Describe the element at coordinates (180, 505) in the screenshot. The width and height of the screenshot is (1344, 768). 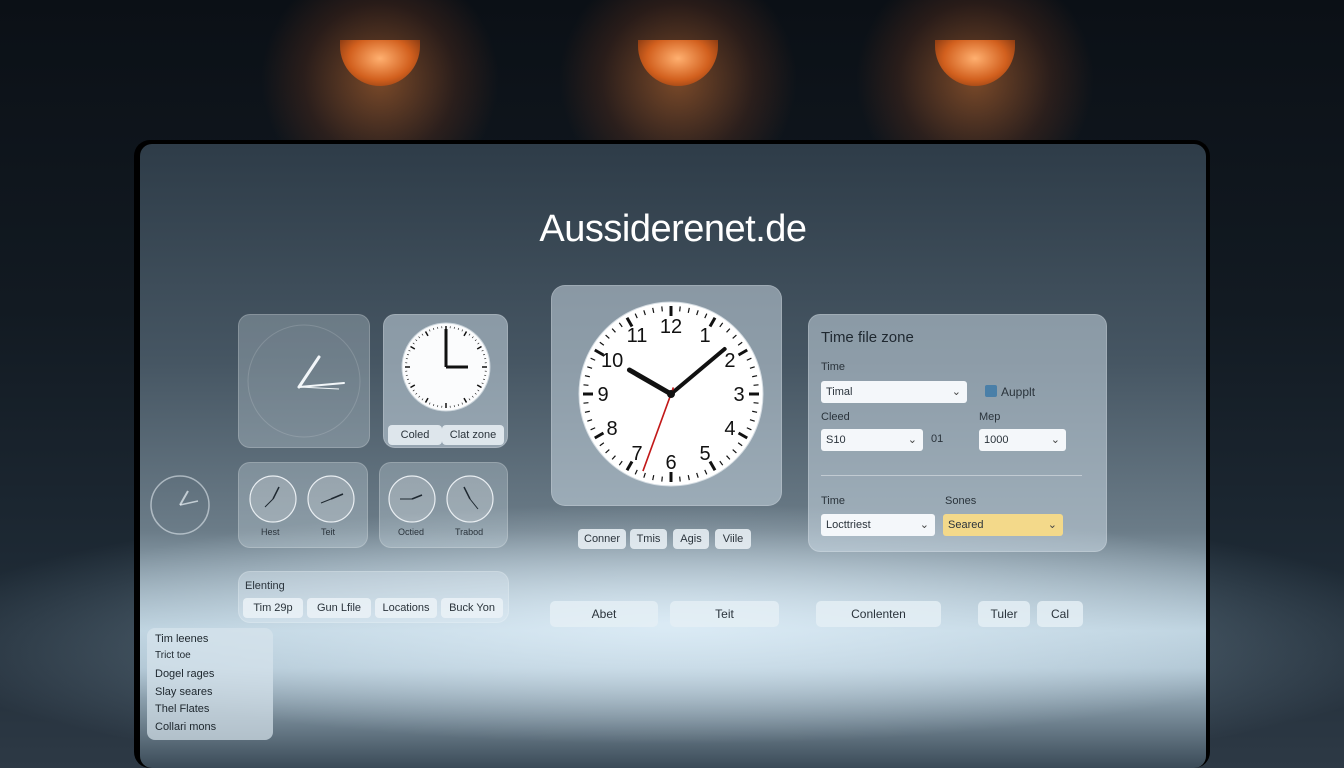
I see `outline-clock-icon` at that location.